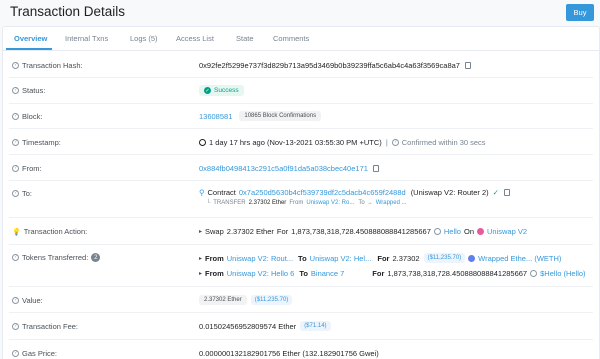 The width and height of the screenshot is (600, 359). Describe the element at coordinates (202, 192) in the screenshot. I see `contract-icon: ⚲` at that location.